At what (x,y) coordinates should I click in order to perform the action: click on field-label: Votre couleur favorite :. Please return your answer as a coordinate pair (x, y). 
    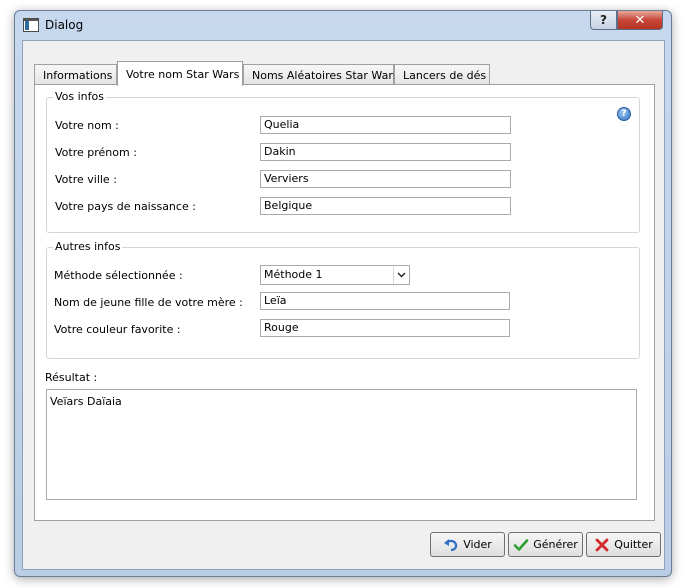
    Looking at the image, I should click on (117, 329).